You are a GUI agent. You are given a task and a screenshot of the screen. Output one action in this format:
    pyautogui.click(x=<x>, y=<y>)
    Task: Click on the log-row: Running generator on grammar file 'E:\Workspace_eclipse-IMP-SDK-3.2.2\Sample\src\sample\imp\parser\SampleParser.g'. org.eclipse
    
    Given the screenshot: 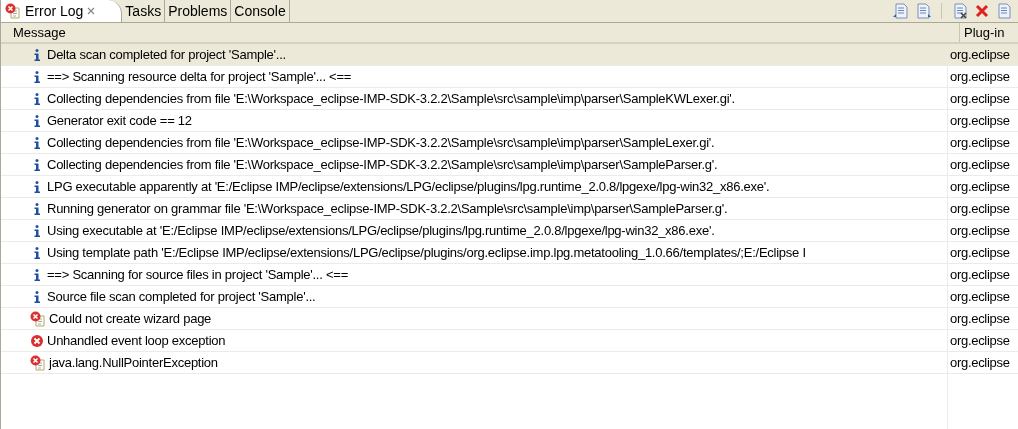 What is the action you would take?
    pyautogui.click(x=509, y=209)
    